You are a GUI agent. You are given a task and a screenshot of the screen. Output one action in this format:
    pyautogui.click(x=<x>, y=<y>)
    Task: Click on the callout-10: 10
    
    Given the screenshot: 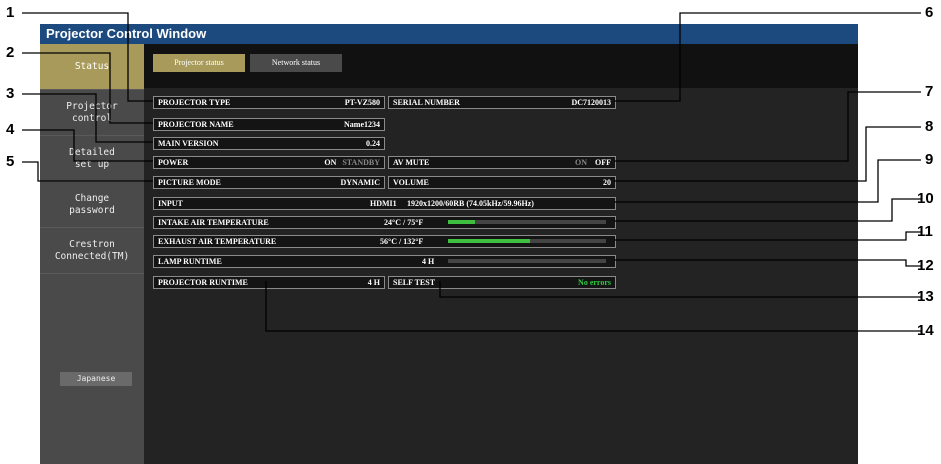 What is the action you would take?
    pyautogui.click(x=925, y=198)
    